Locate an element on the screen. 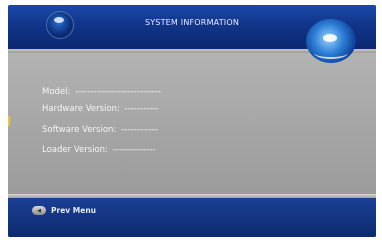 The image size is (382, 242). prev-menu-label: Prev Menu is located at coordinates (73, 210).